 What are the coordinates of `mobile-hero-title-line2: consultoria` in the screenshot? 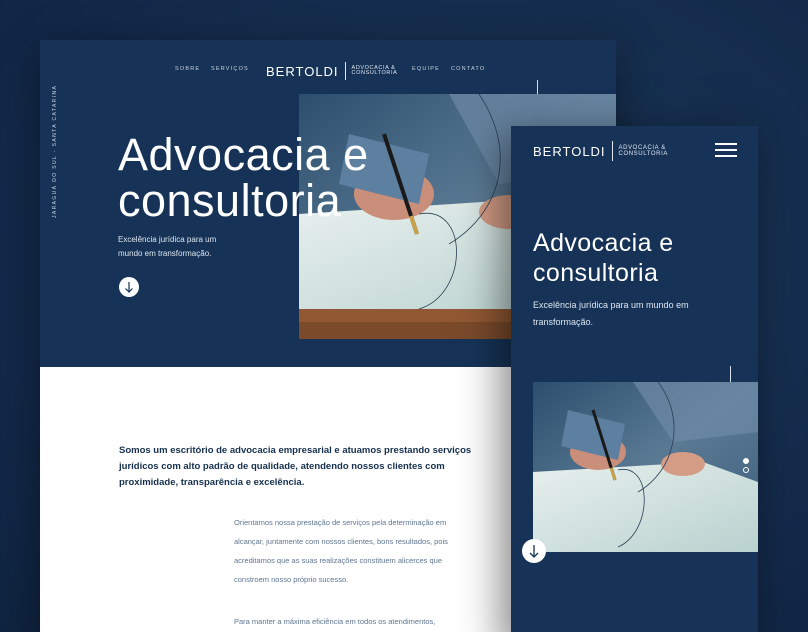 It's located at (596, 273).